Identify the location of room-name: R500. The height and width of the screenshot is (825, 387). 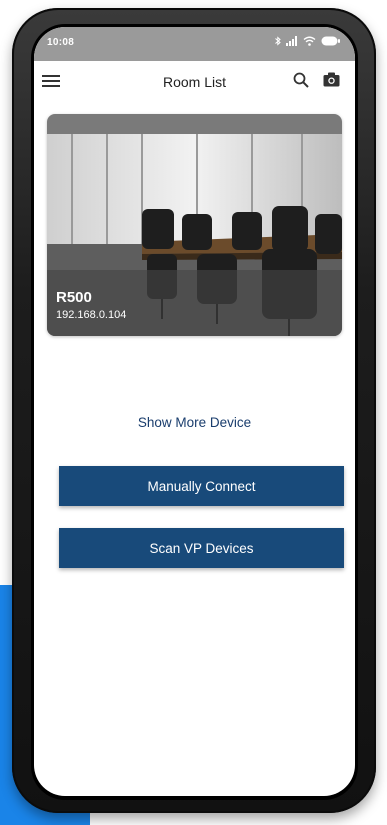
(74, 297).